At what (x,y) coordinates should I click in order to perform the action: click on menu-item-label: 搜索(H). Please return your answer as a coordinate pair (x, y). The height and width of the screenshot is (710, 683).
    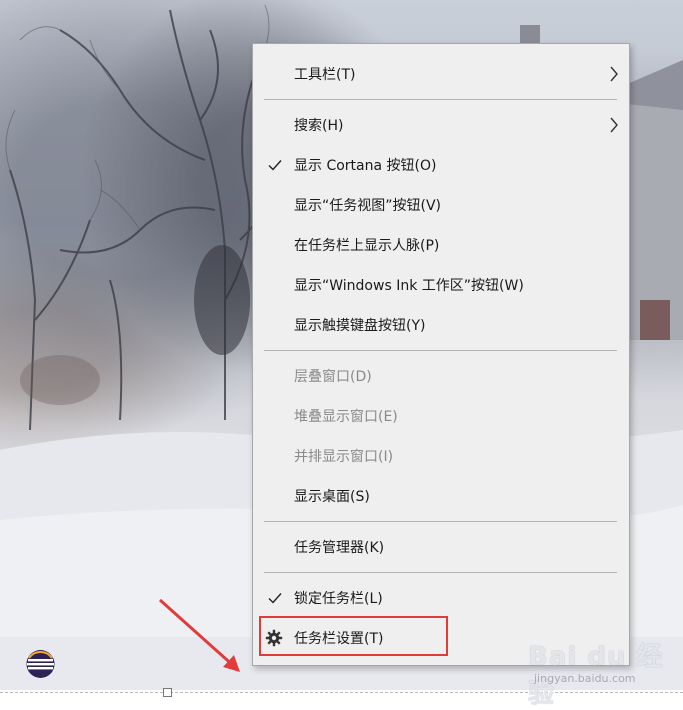
    Looking at the image, I should click on (319, 126).